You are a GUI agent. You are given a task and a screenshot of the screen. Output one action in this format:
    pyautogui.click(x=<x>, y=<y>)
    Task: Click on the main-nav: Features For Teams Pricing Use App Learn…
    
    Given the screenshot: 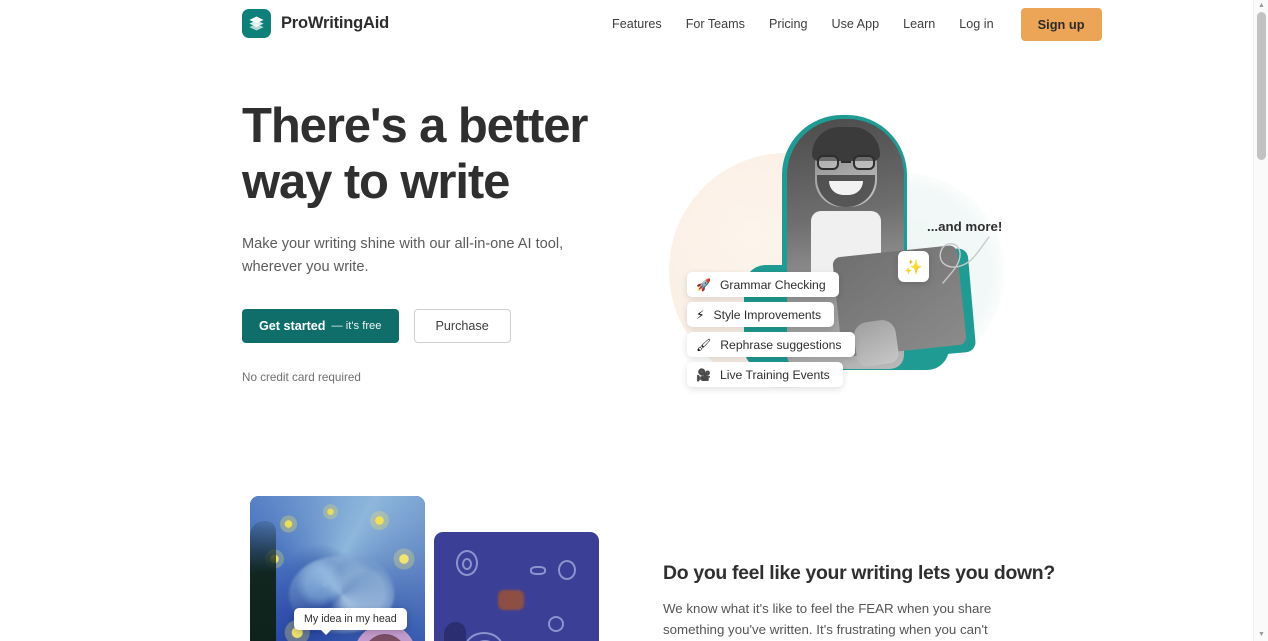 What is the action you would take?
    pyautogui.click(x=851, y=24)
    